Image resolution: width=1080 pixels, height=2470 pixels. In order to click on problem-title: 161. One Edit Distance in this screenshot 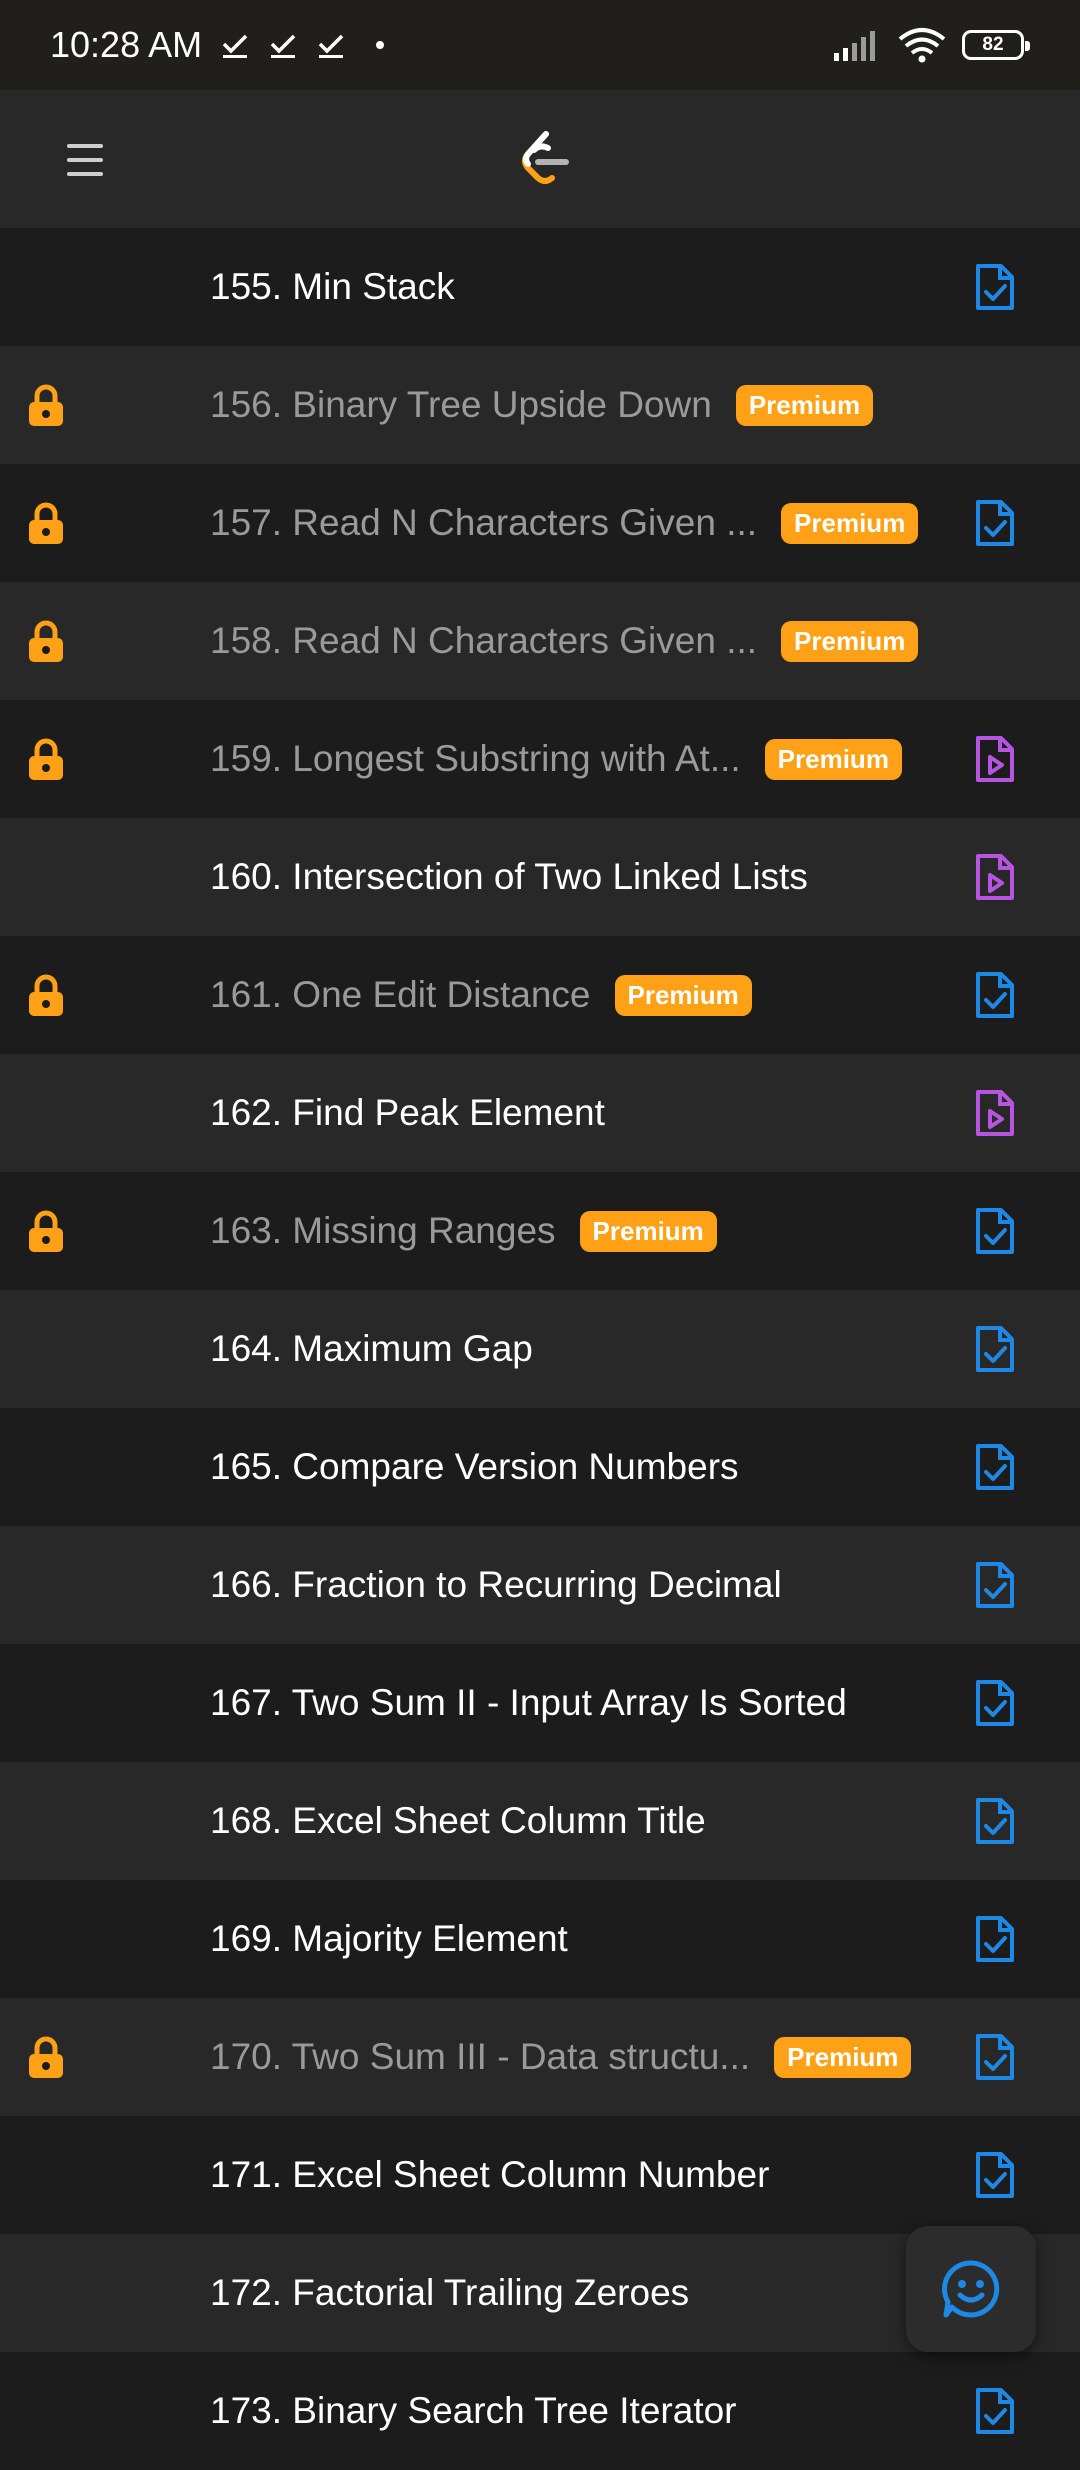, I will do `click(400, 994)`.